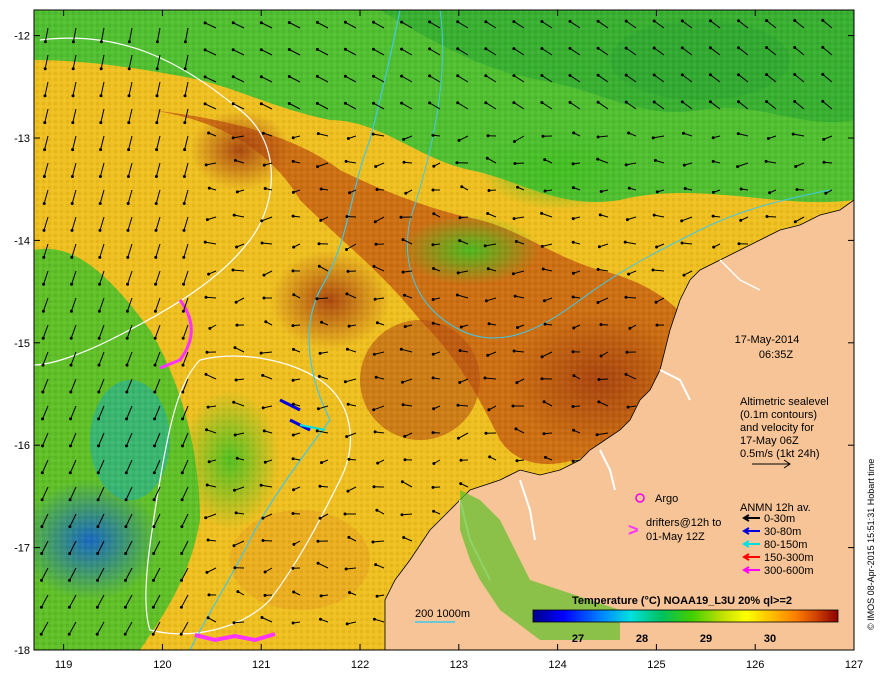 Image resolution: width=880 pixels, height=680 pixels. I want to click on colorbar-tick-label: 30, so click(770, 639).